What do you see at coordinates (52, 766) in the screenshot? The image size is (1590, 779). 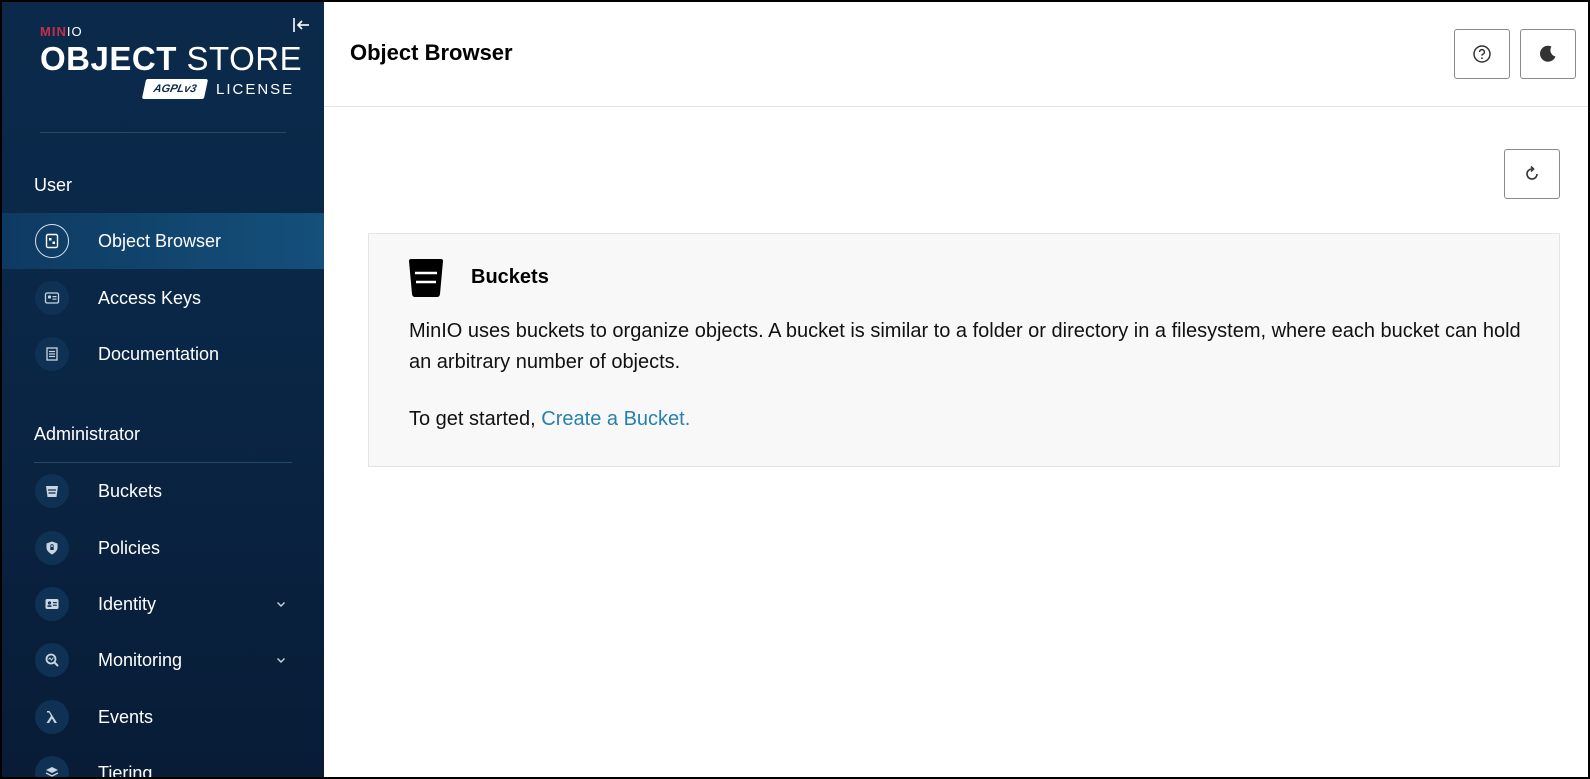 I see `tiering-icon` at bounding box center [52, 766].